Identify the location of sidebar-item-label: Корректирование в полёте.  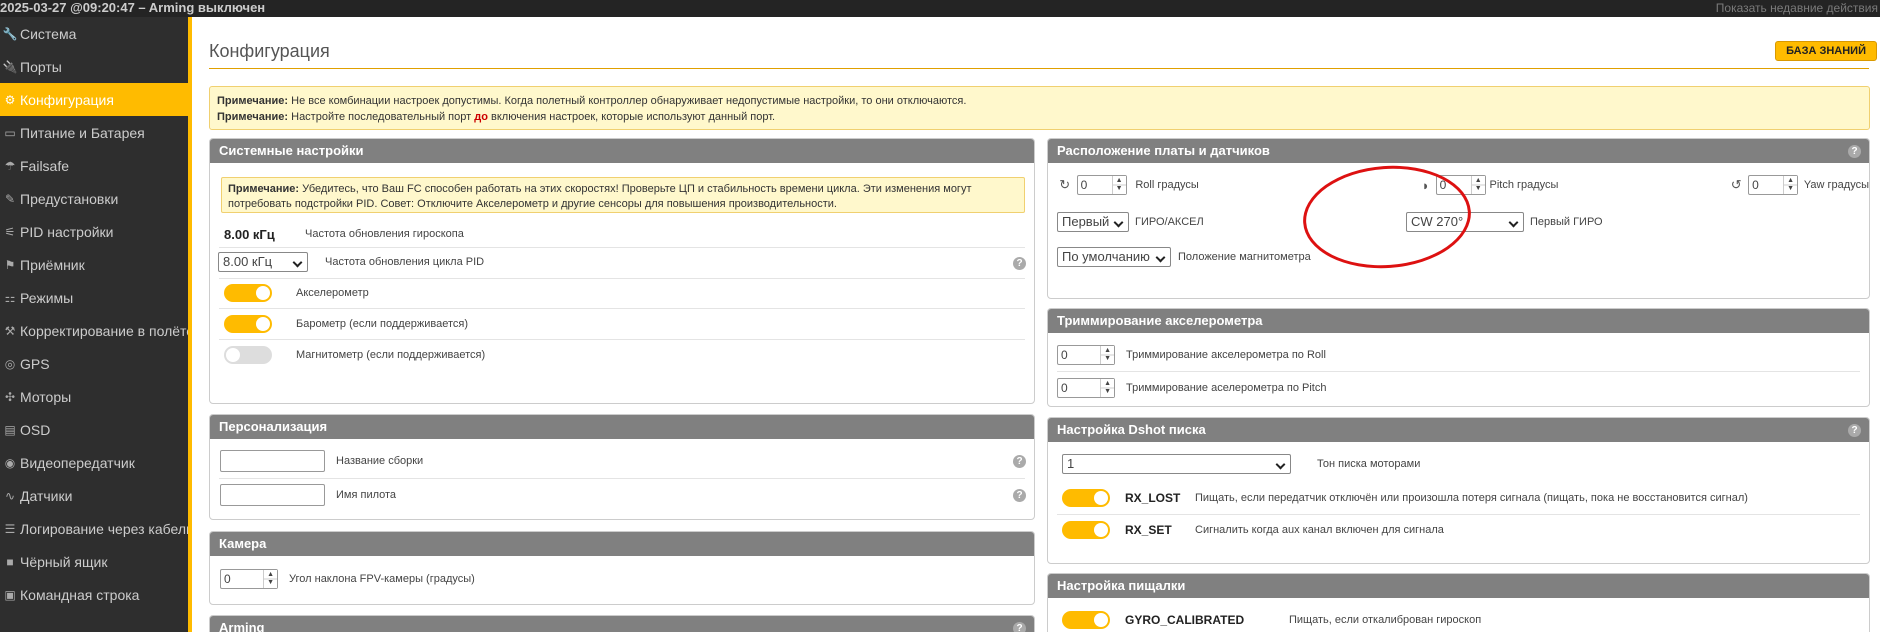
(104, 330).